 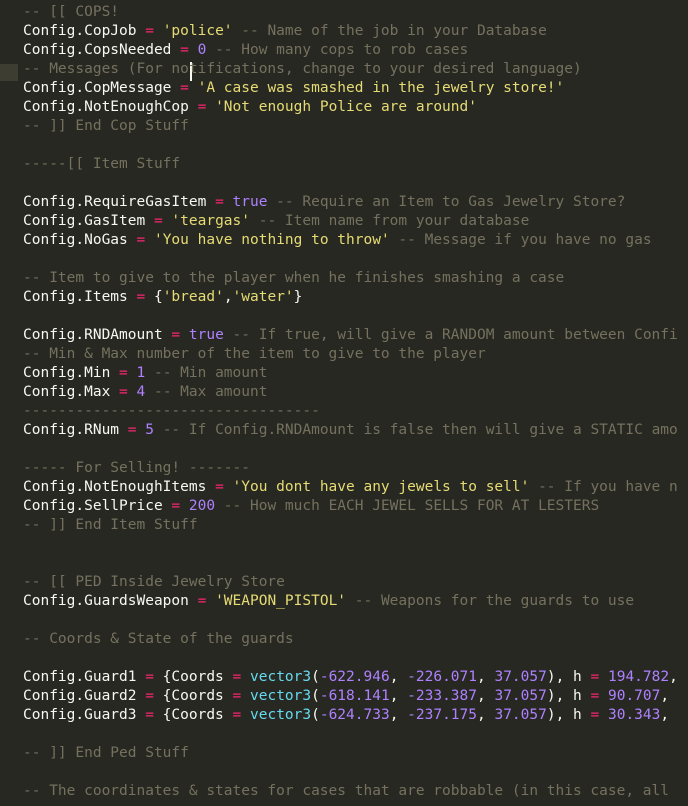 I want to click on code-identifier: Config.CopsNeeded, so click(x=102, y=50).